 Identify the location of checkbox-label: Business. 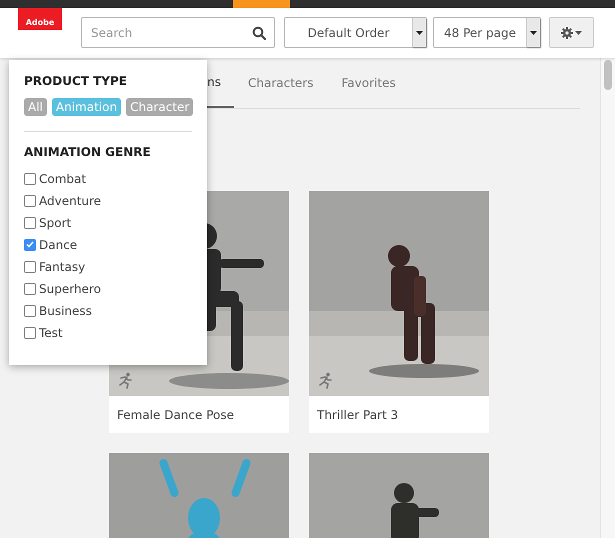
(65, 311).